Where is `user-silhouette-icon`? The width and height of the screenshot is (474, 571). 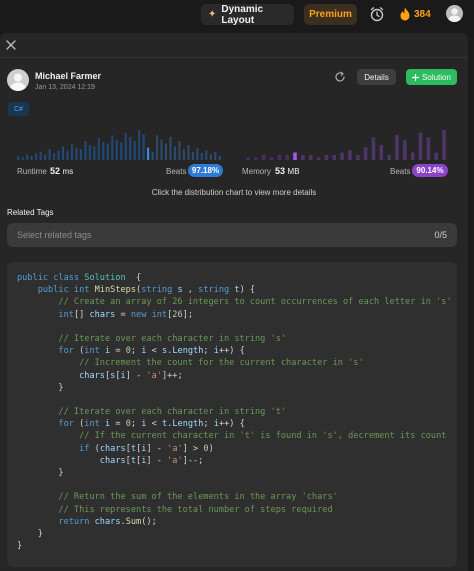
user-silhouette-icon is located at coordinates (18, 82).